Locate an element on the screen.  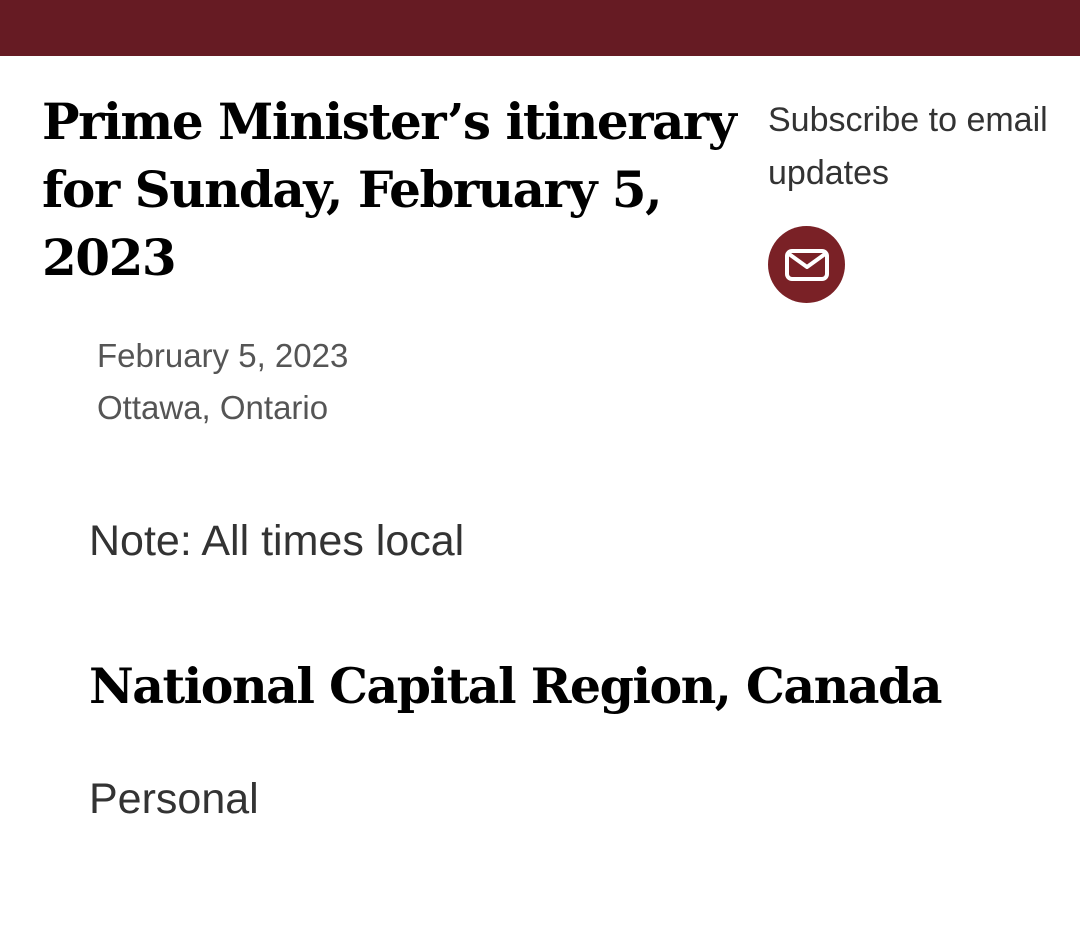
section-heading: National Capital Region, Canada is located at coordinates (516, 686).